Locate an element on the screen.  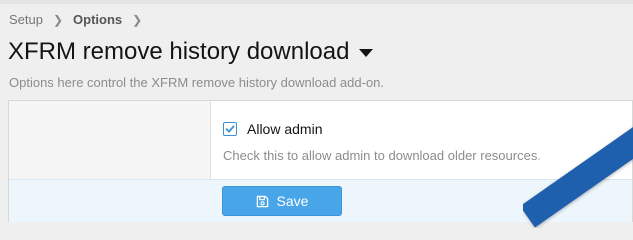
breadcrumb: Setup ❯ Options ❯ is located at coordinates (80, 19).